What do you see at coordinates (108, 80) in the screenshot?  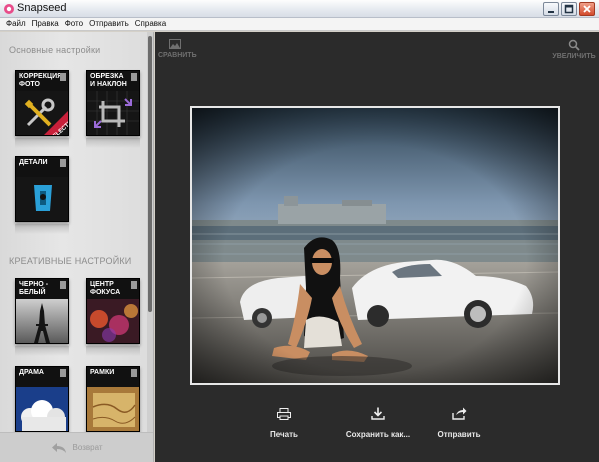 I see `tool-label-crop: ОБРЕЗКА И НАКЛОН` at bounding box center [108, 80].